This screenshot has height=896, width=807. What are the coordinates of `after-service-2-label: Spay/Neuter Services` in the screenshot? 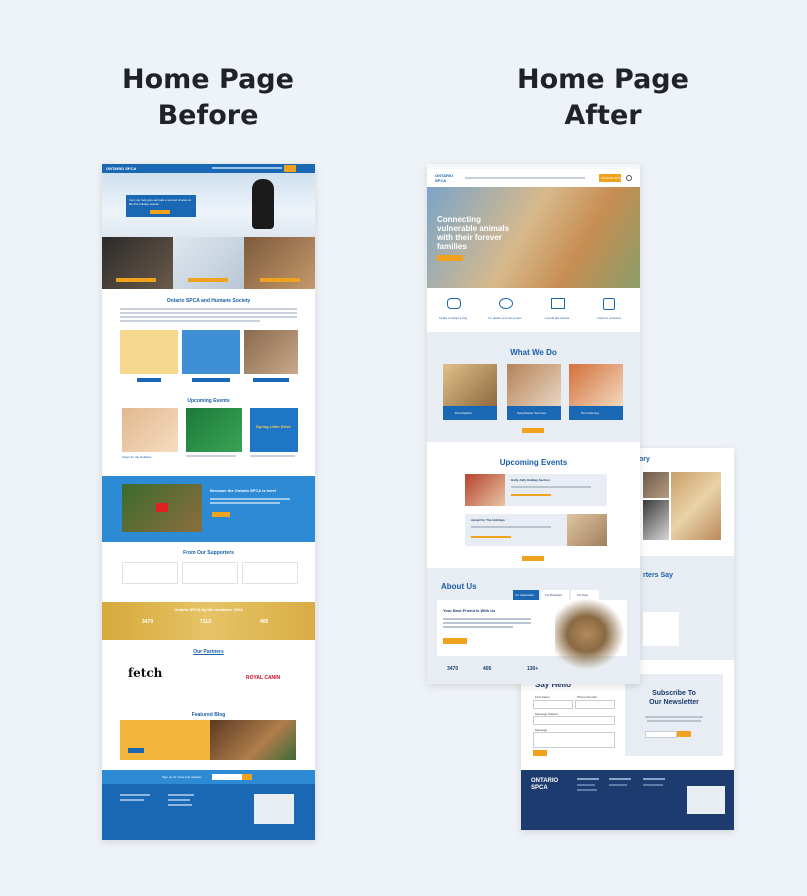 It's located at (532, 413).